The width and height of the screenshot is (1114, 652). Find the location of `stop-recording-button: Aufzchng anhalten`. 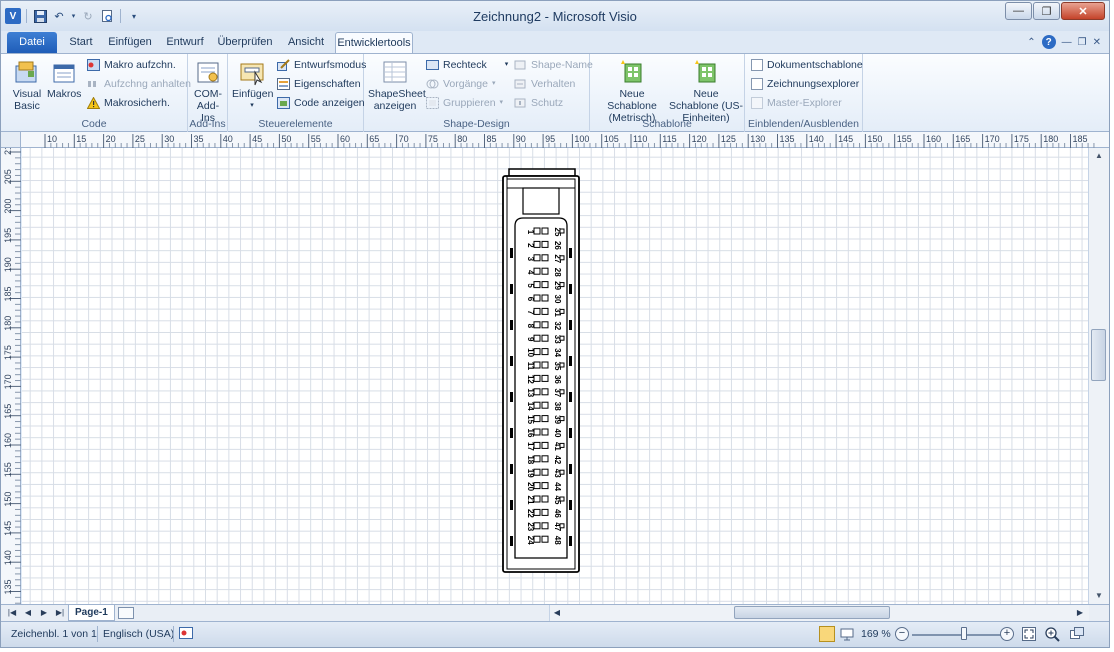

stop-recording-button: Aufzchng anhalten is located at coordinates (139, 84).